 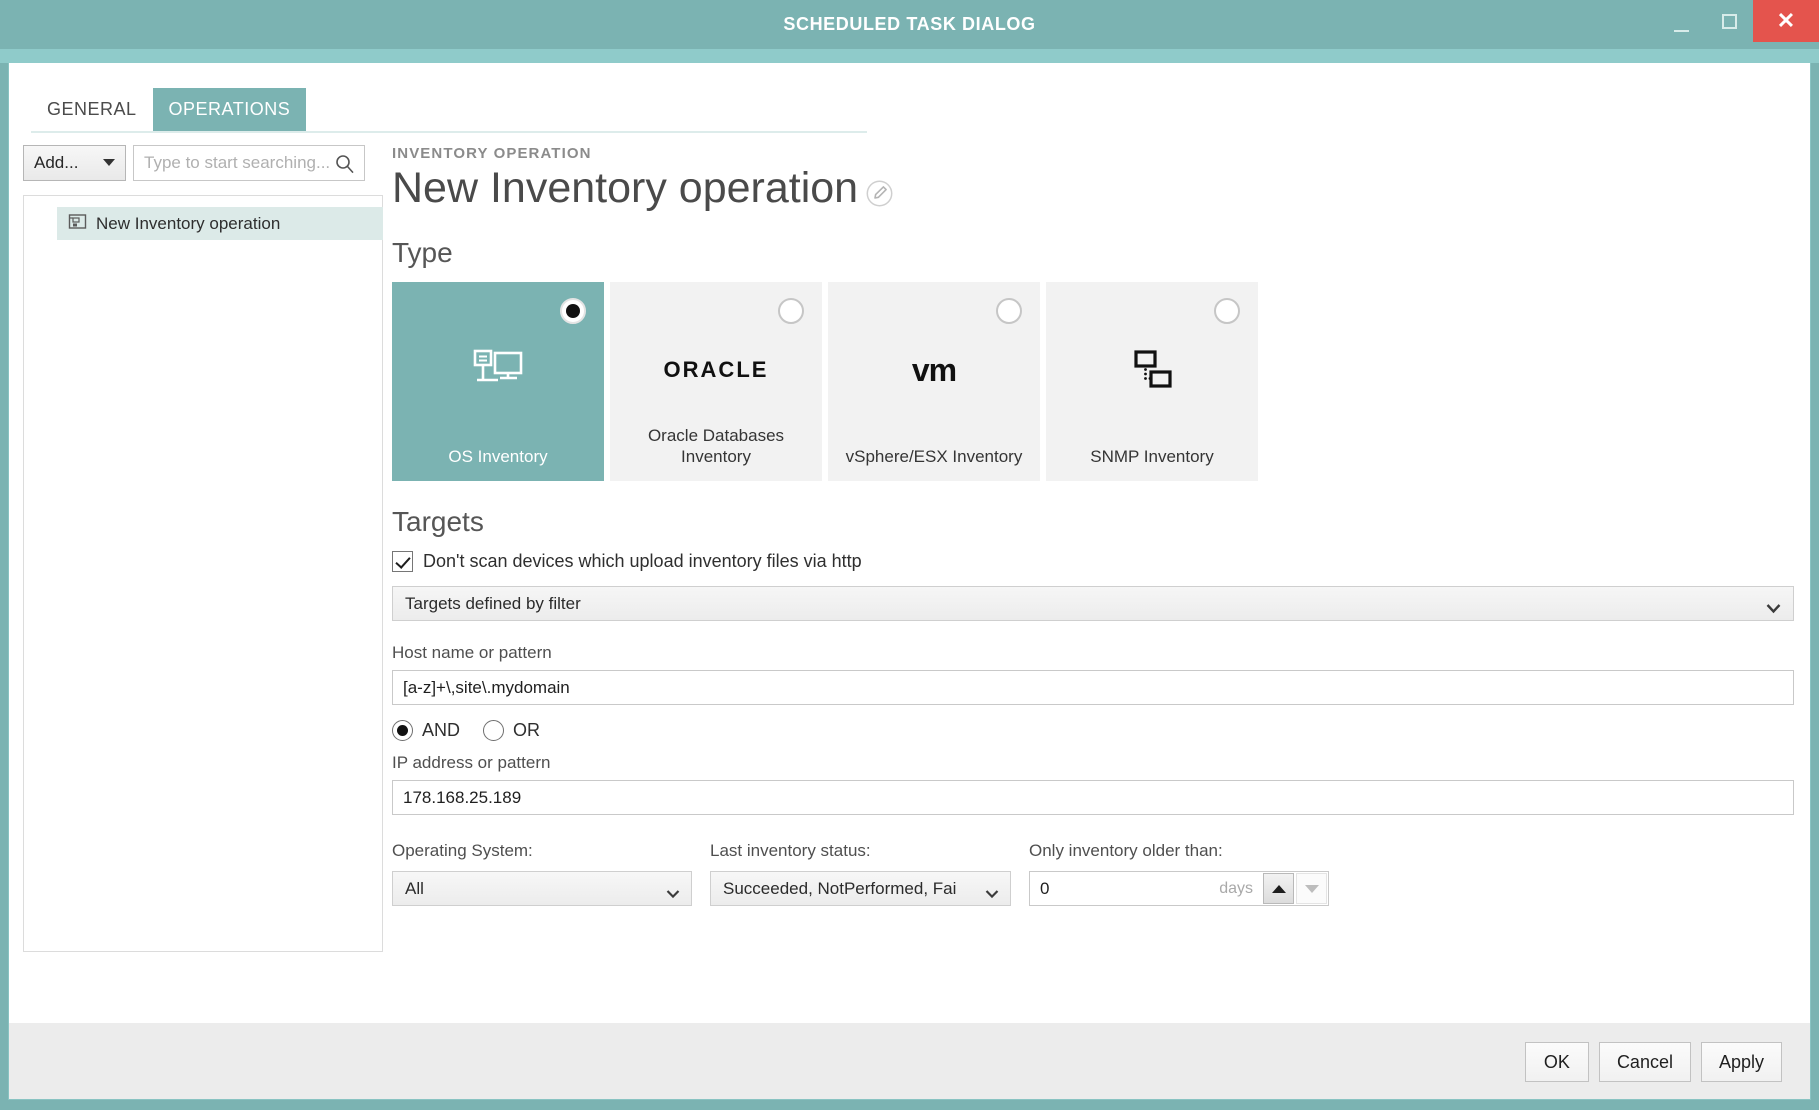 What do you see at coordinates (492, 153) in the screenshot?
I see `page-kicker: INVENTORY OPERATION` at bounding box center [492, 153].